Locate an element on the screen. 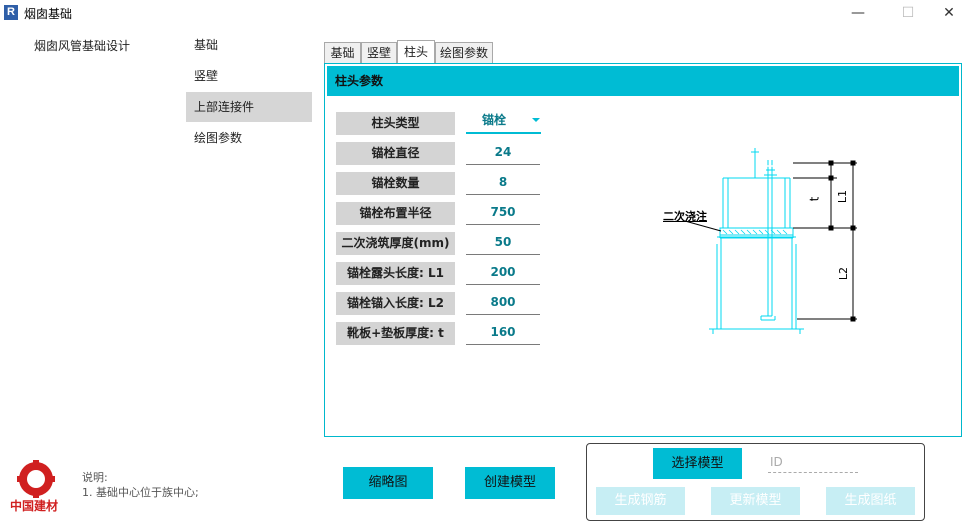  param-input: 800 is located at coordinates (503, 303).